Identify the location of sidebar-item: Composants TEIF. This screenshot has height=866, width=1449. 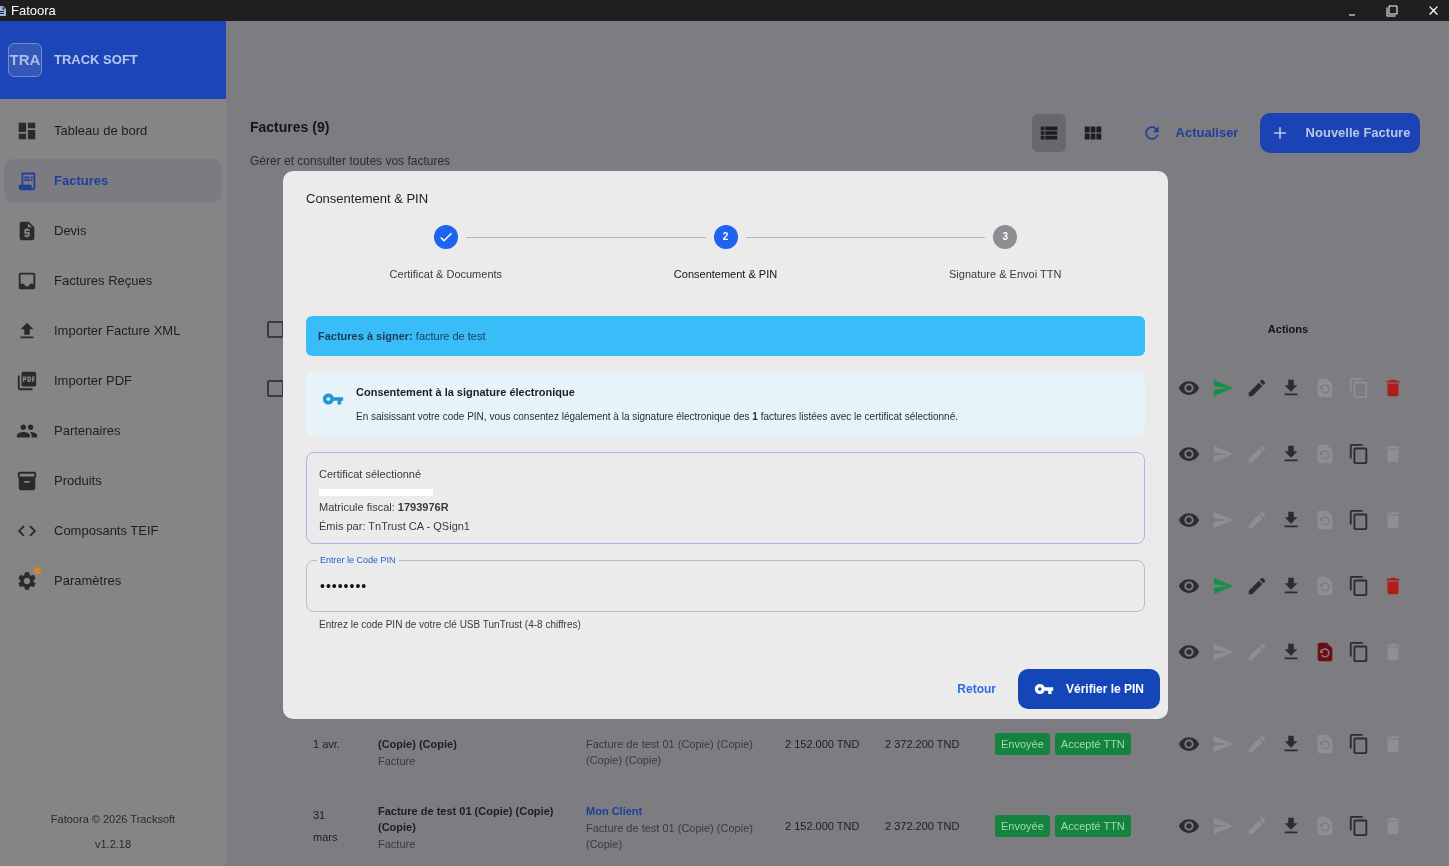
(113, 531).